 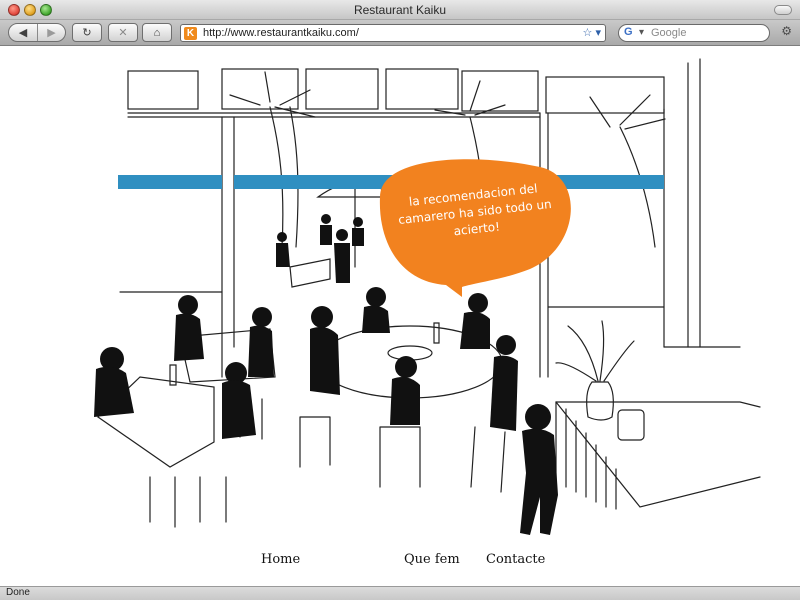 What do you see at coordinates (783, 10) in the screenshot?
I see `toolbar-toggle-button` at bounding box center [783, 10].